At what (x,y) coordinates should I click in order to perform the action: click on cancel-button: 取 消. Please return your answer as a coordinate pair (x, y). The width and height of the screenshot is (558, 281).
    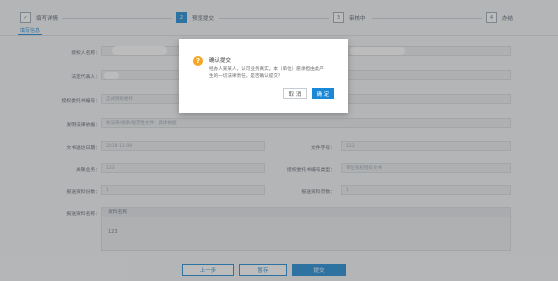
    Looking at the image, I should click on (295, 93).